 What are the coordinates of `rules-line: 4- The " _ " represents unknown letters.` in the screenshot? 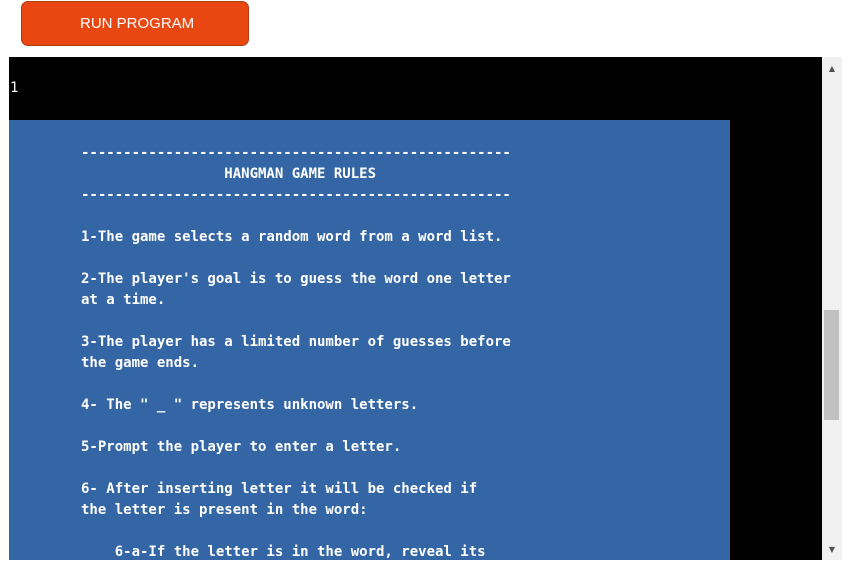 It's located at (250, 405).